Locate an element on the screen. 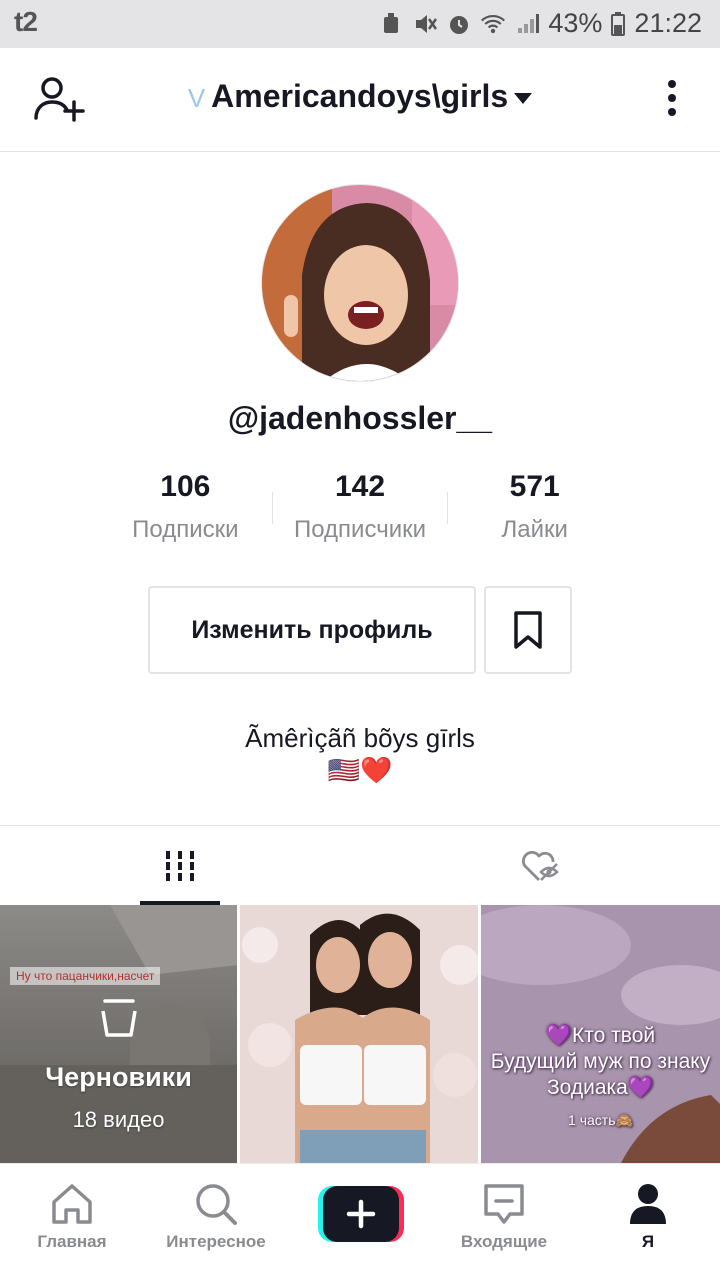 The image size is (720, 1280). tab-liked is located at coordinates (540, 866).